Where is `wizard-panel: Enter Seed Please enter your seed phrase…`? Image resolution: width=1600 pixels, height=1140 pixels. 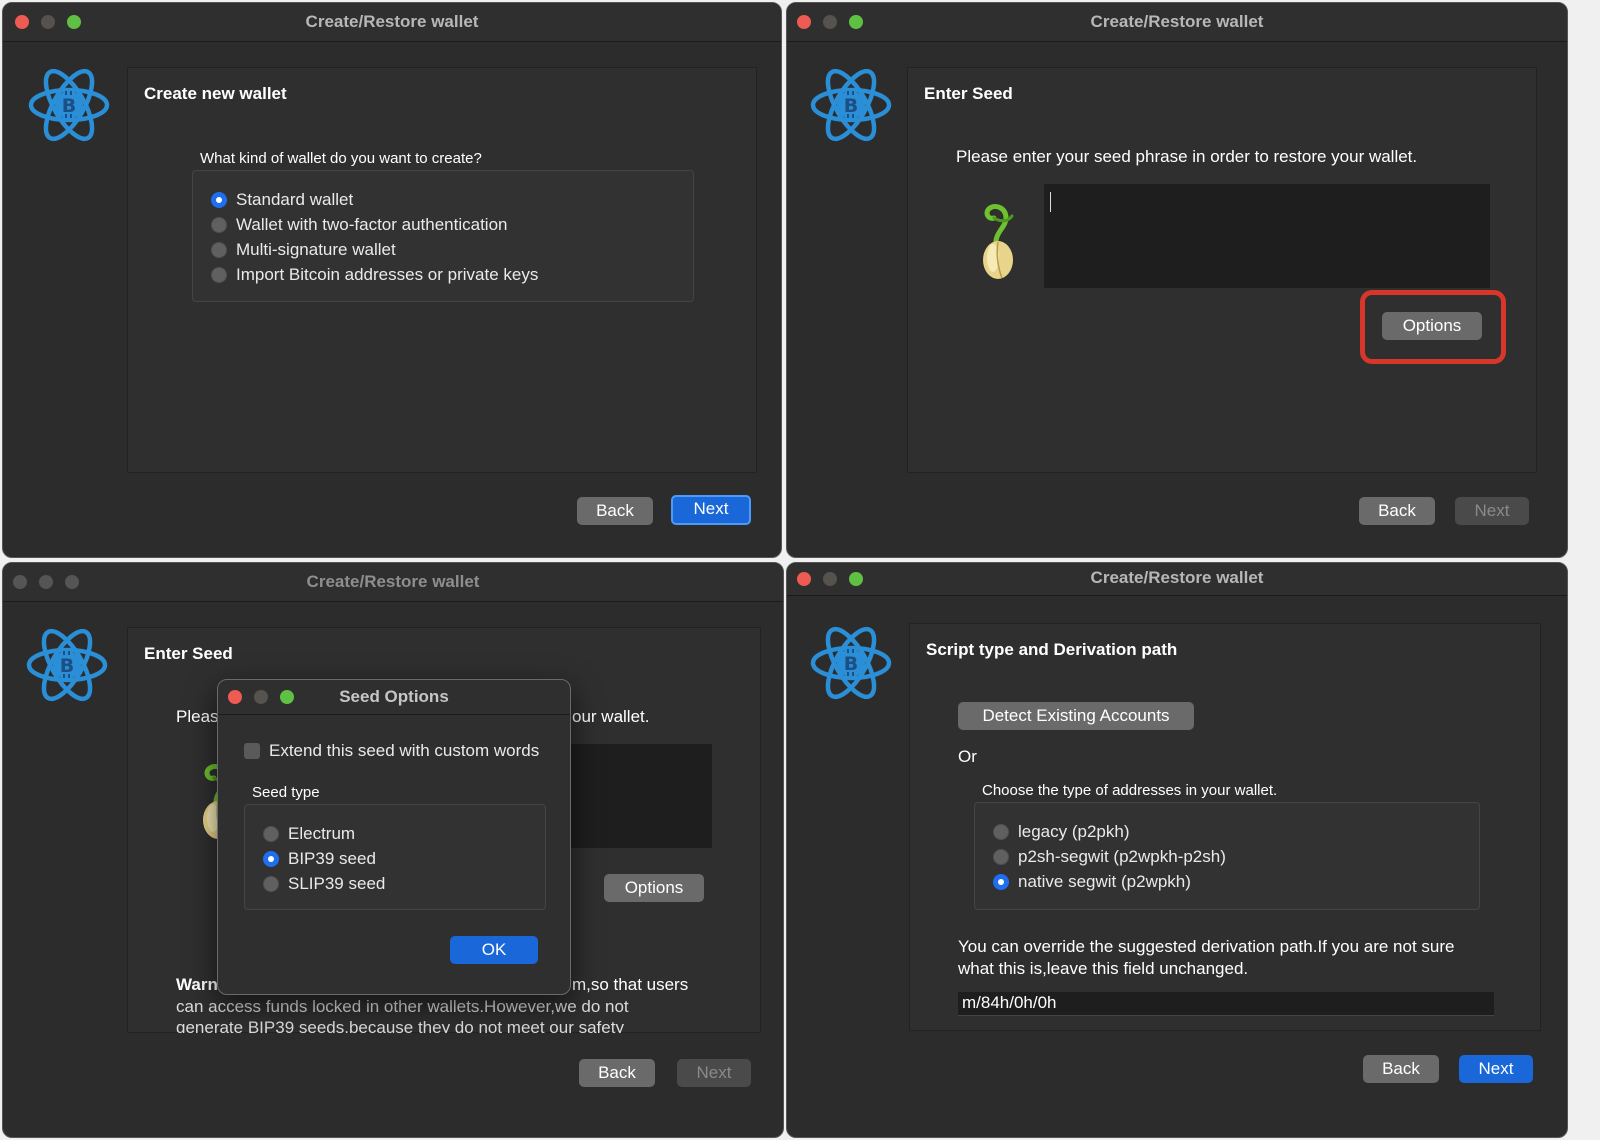 wizard-panel: Enter Seed Please enter your seed phrase… is located at coordinates (1222, 270).